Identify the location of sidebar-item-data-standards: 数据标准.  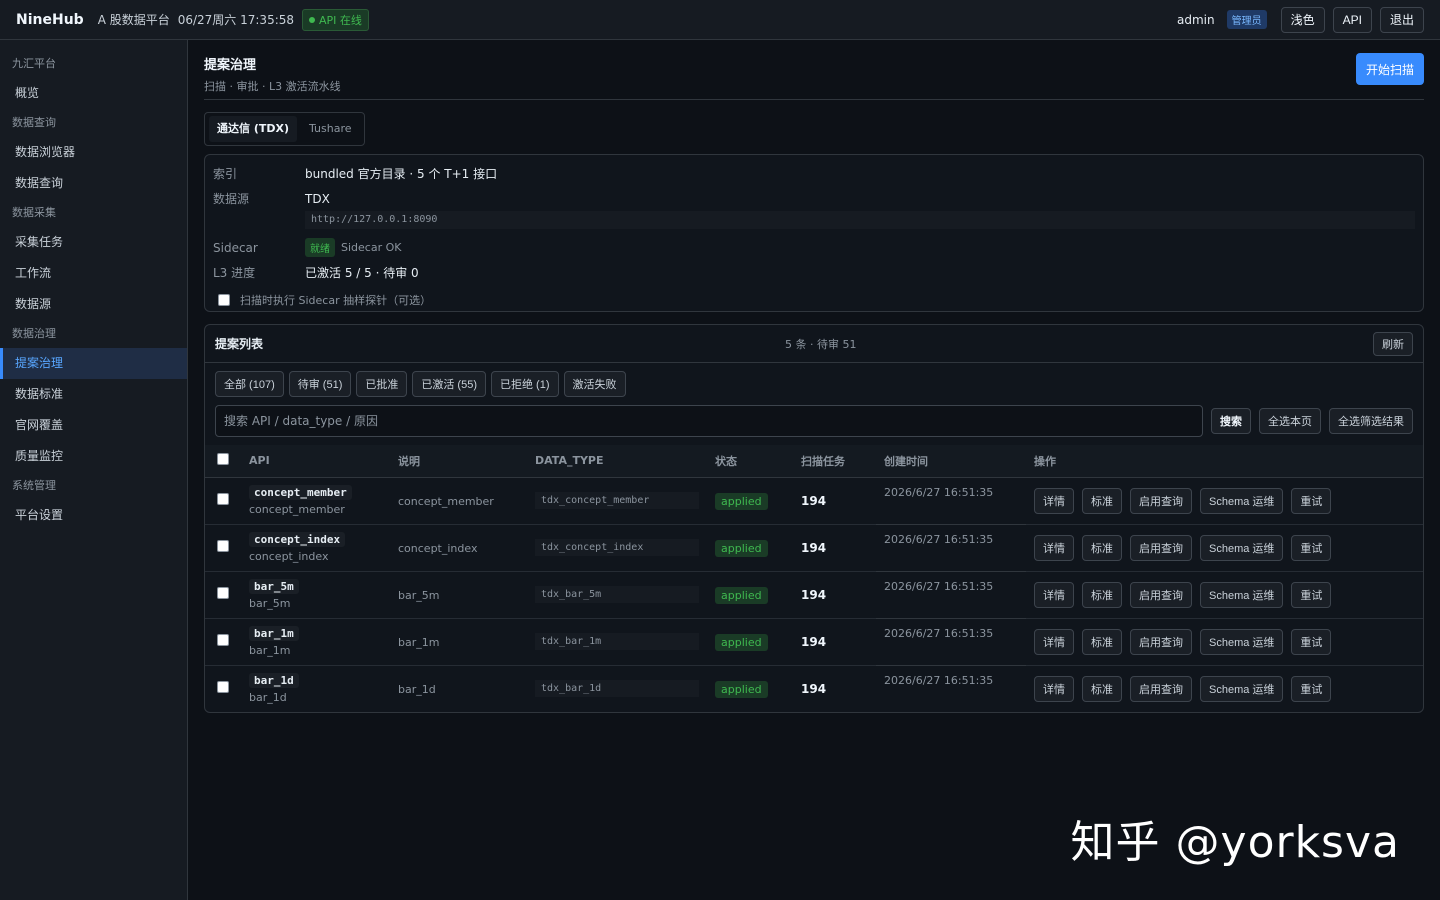
(93, 394).